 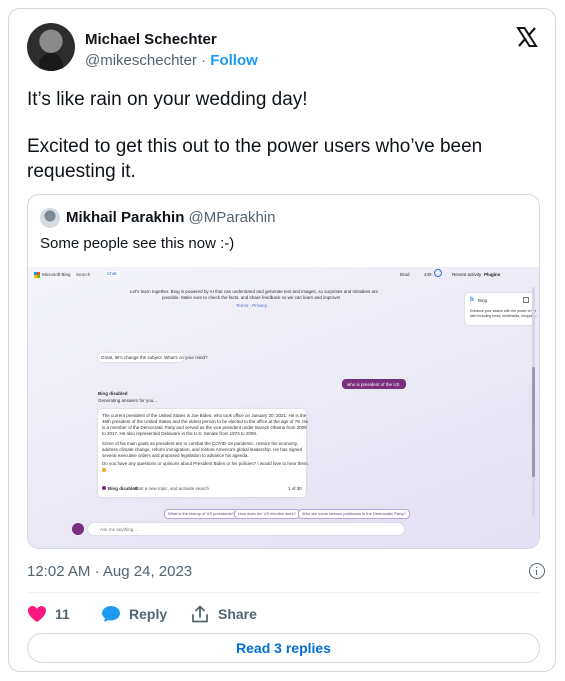 I want to click on share-button: Share, so click(x=223, y=614).